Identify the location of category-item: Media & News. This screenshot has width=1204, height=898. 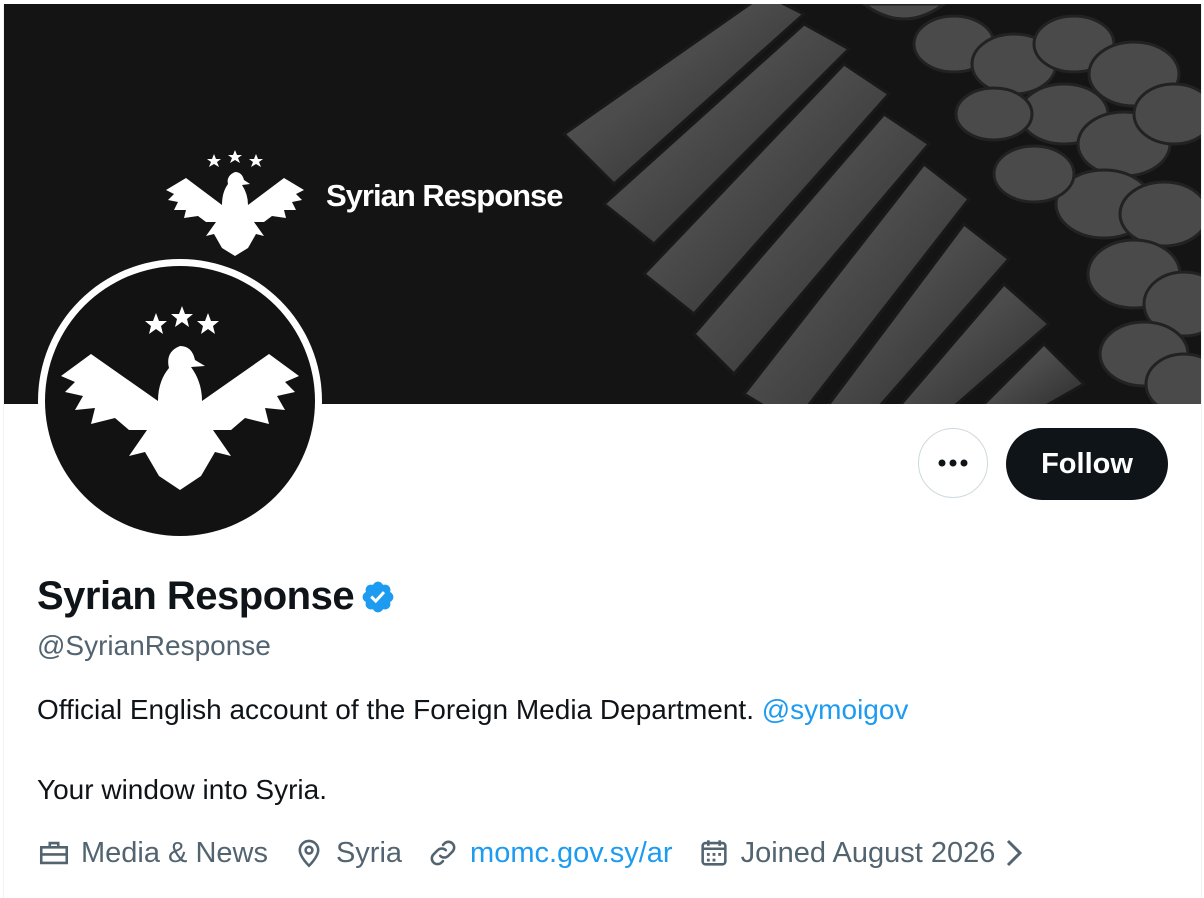
(152, 853).